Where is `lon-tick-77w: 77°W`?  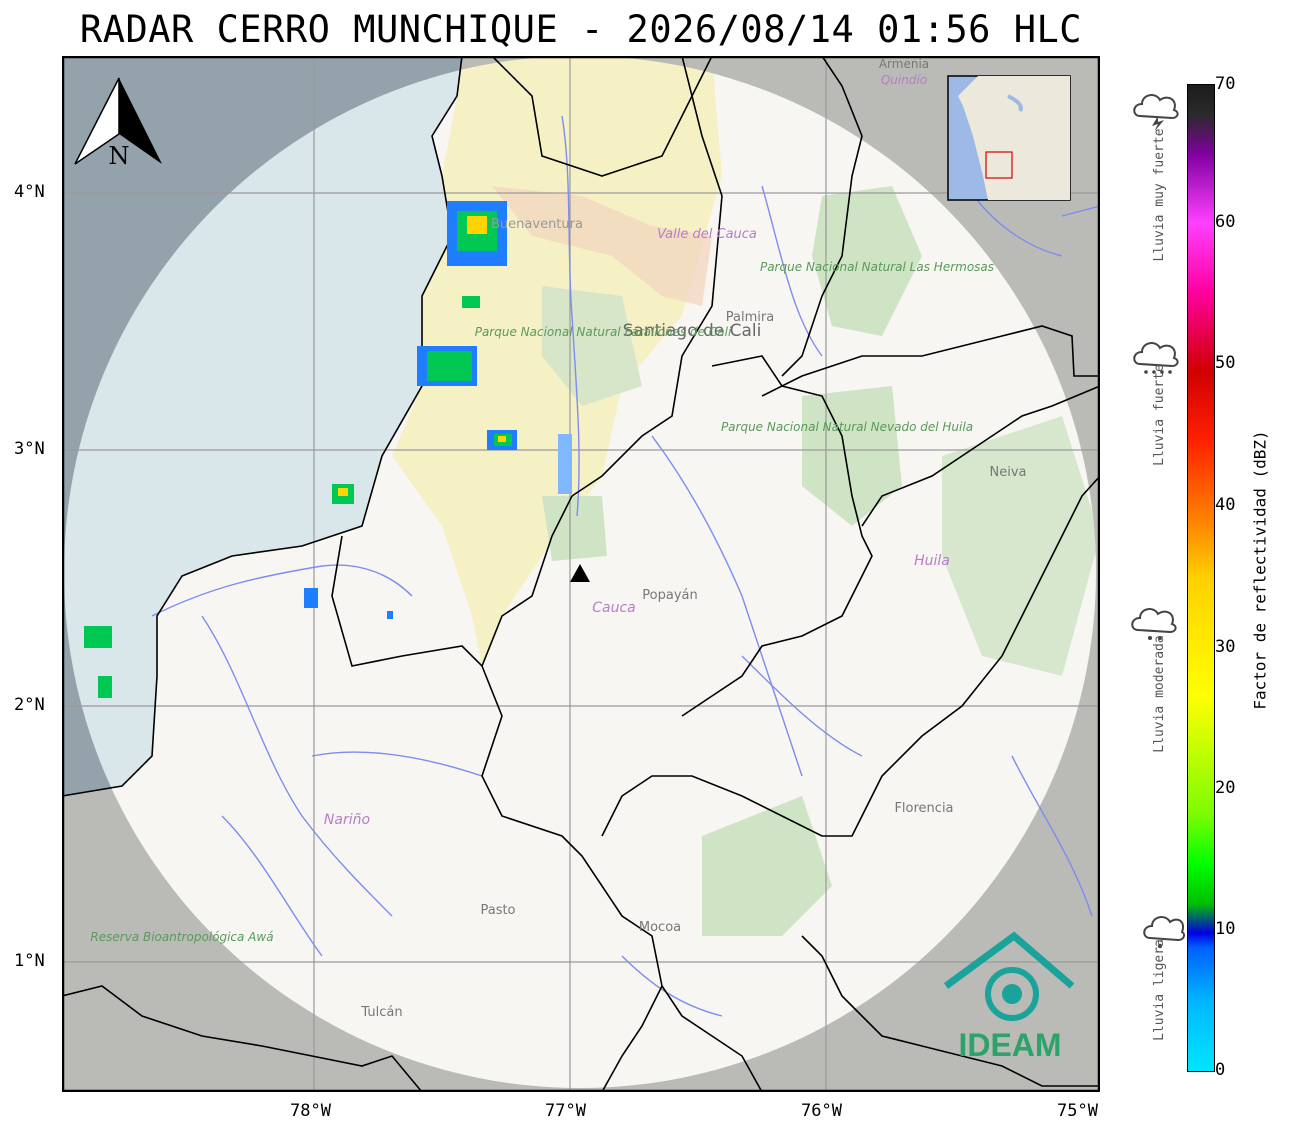
lon-tick-77w: 77°W is located at coordinates (565, 1111).